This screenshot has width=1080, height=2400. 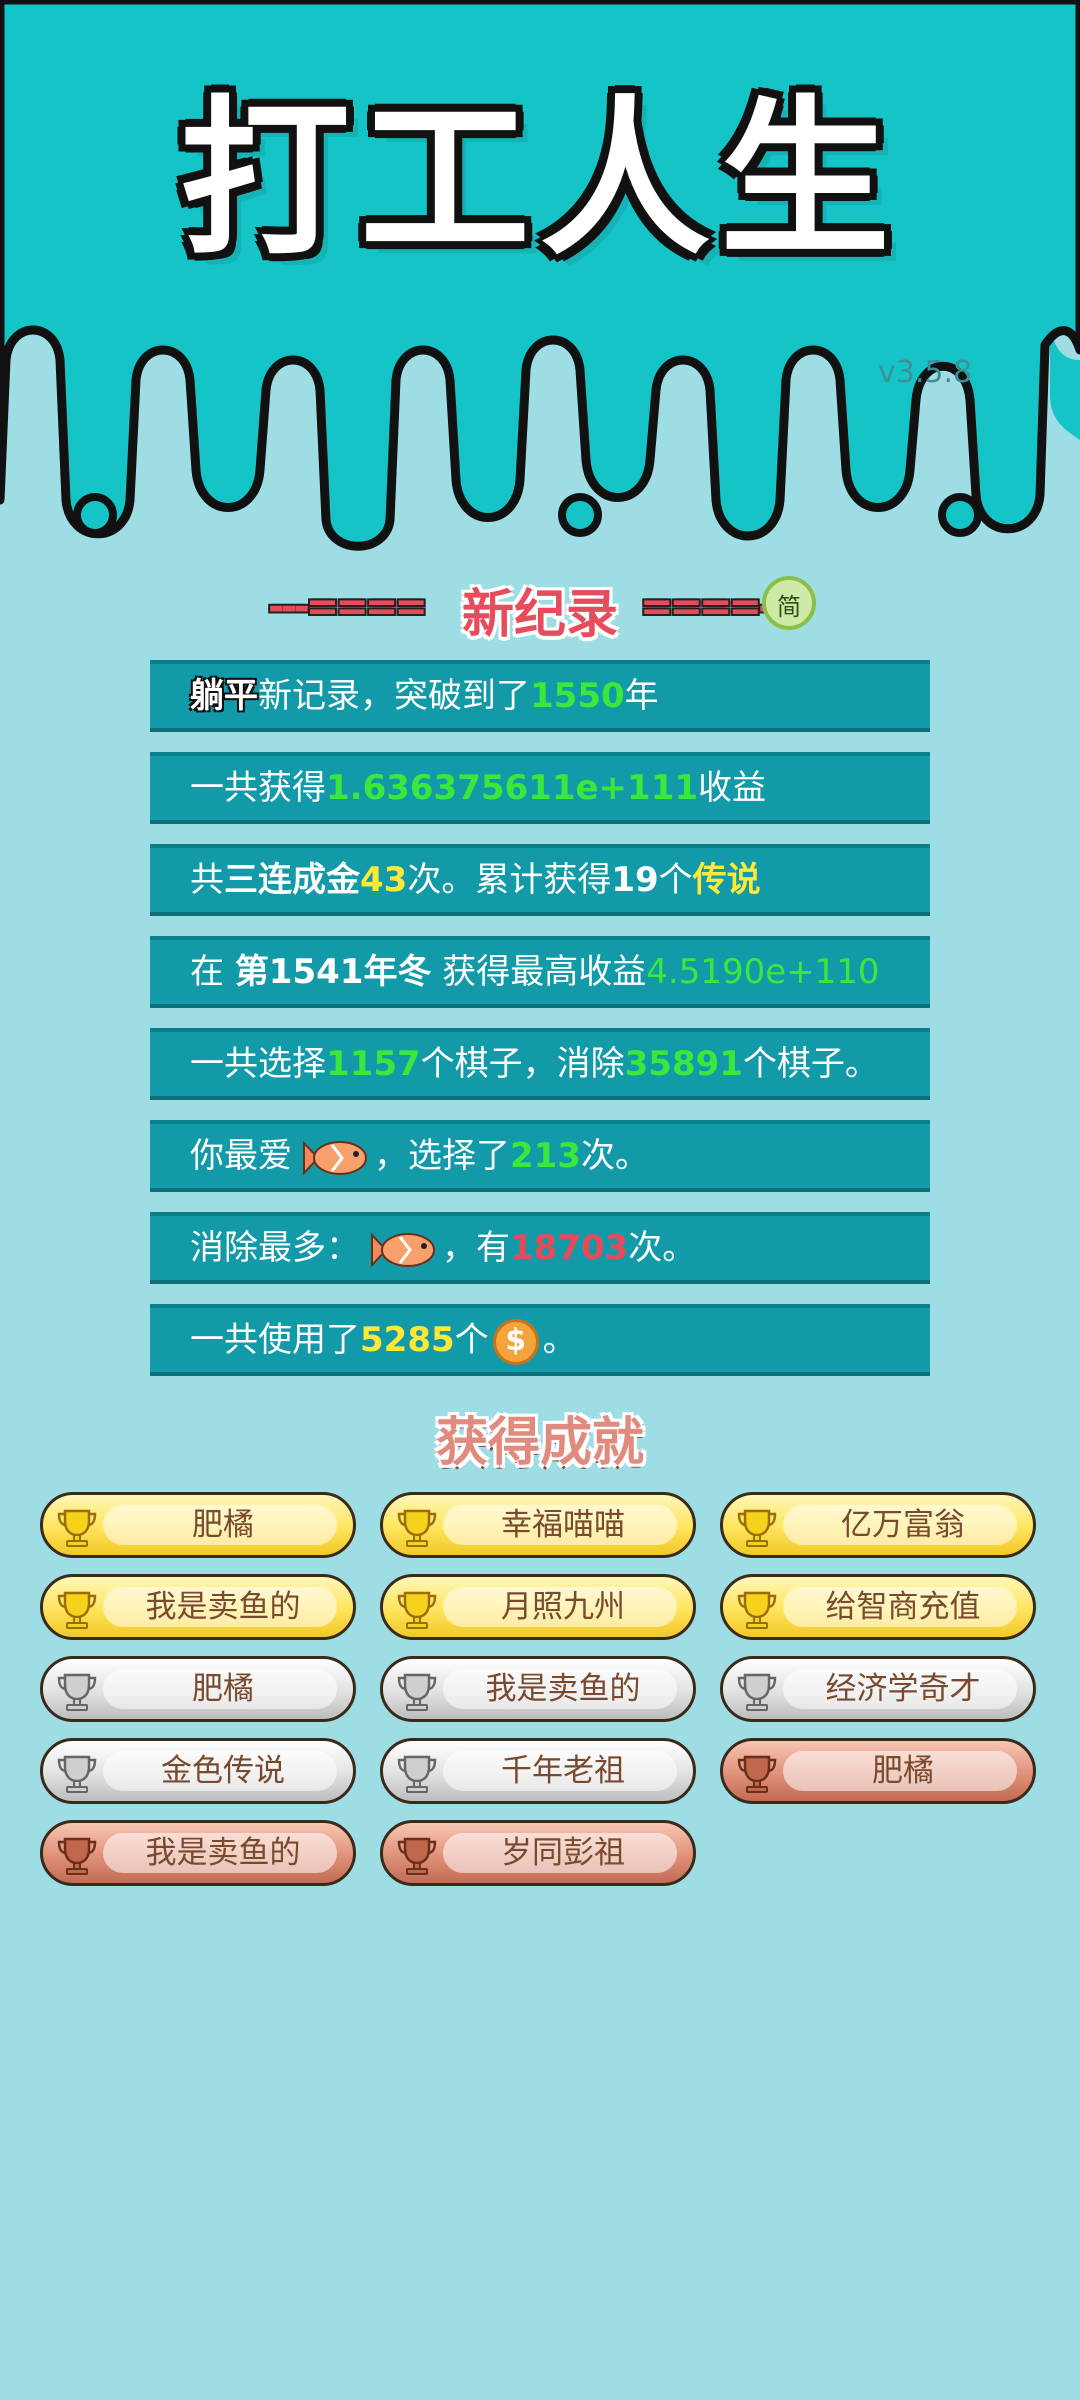 I want to click on stat-text: ，选择了, so click(x=442, y=1156).